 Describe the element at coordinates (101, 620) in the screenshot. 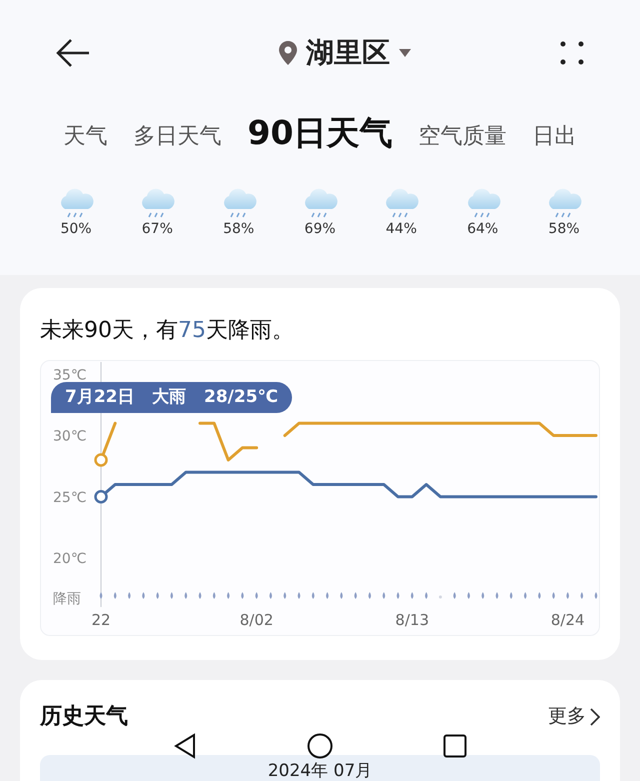

I see `x-axis-label: 22` at that location.